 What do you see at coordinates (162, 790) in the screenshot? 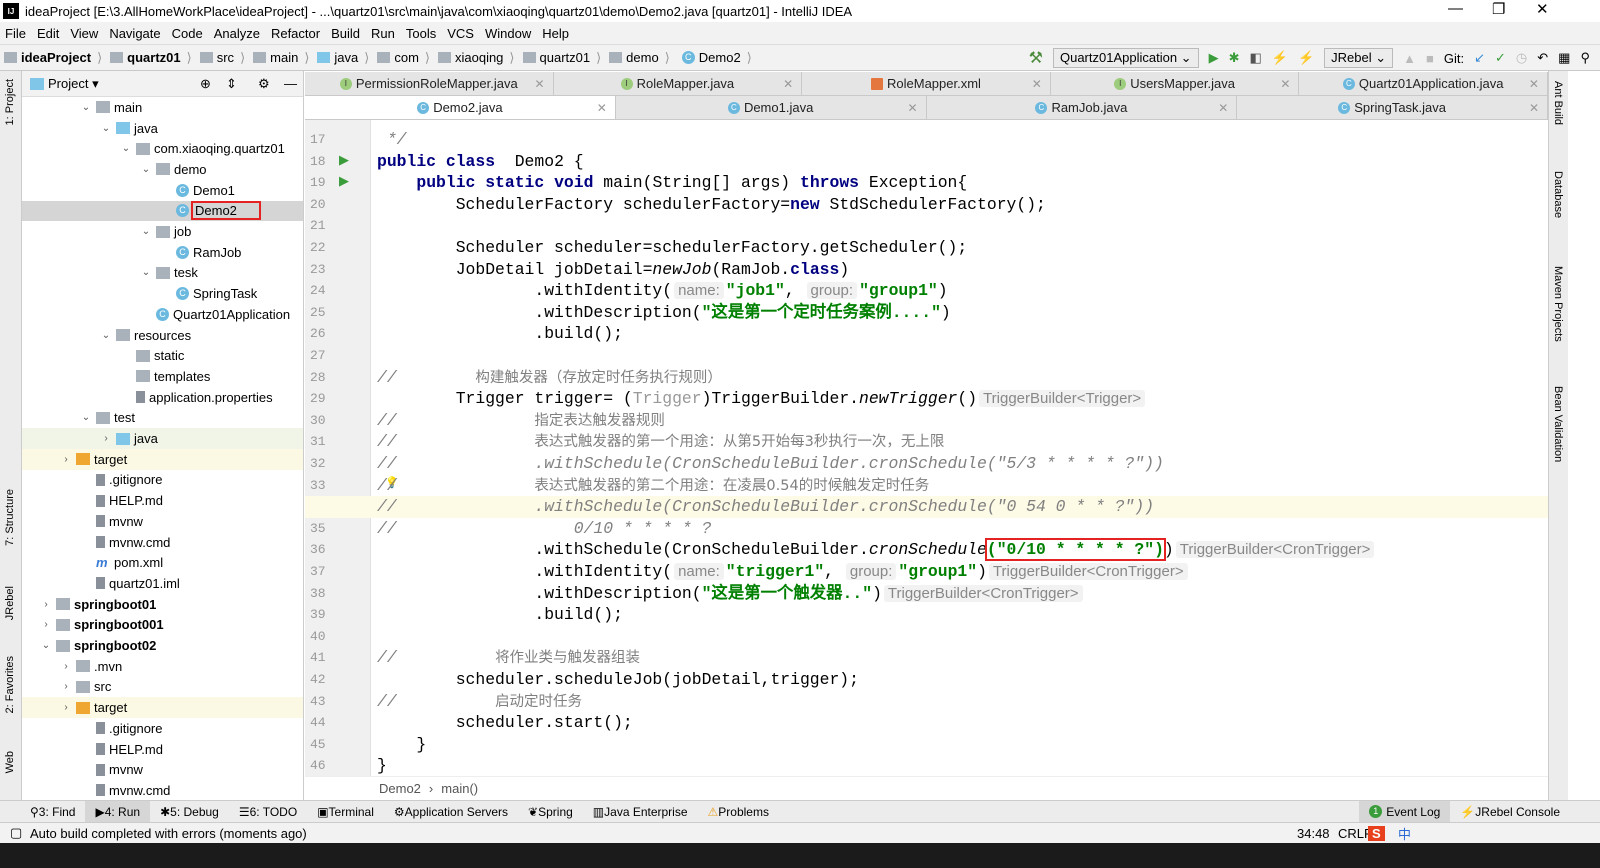
I see `tree-item: mvnw.cmd` at bounding box center [162, 790].